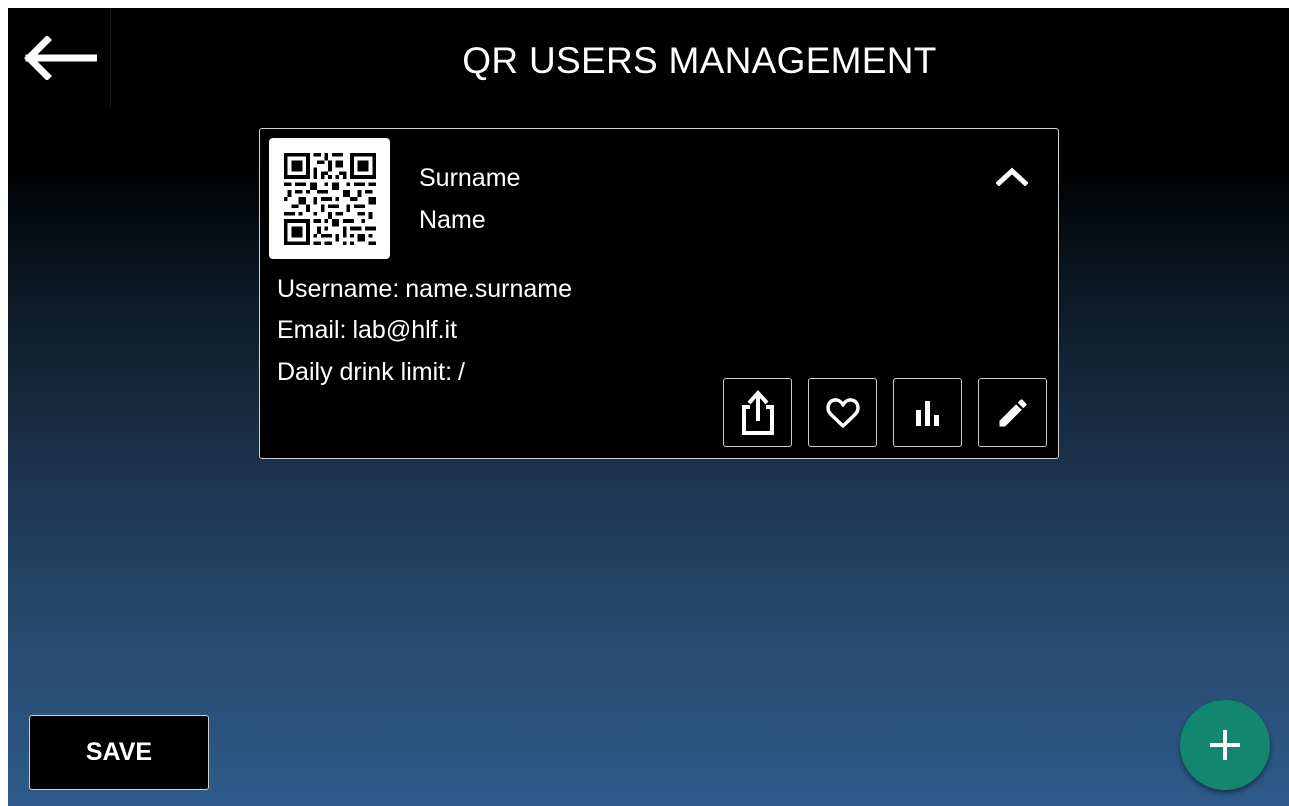 Image resolution: width=1289 pixels, height=806 pixels. I want to click on statistics-button, so click(927, 412).